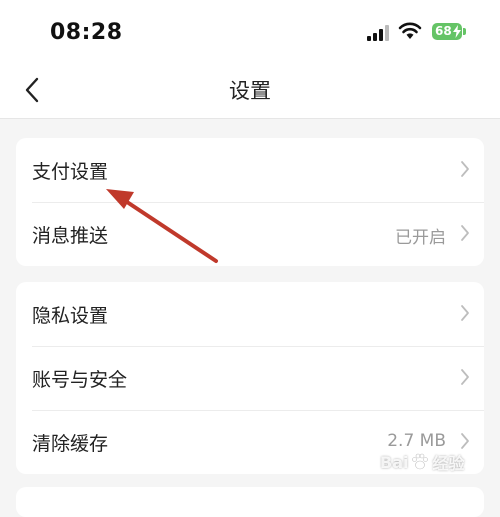 This screenshot has width=500, height=517. I want to click on battery-icon: 68, so click(447, 31).